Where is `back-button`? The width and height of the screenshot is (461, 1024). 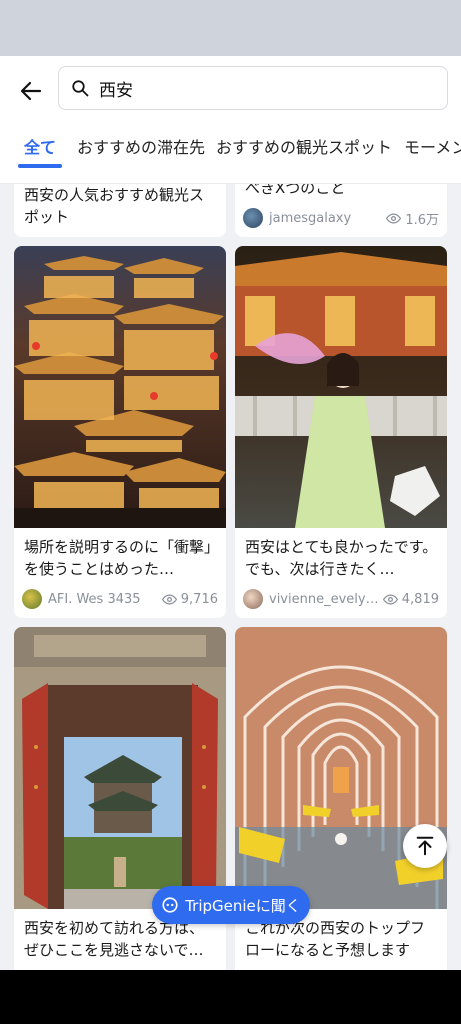
back-button is located at coordinates (31, 91).